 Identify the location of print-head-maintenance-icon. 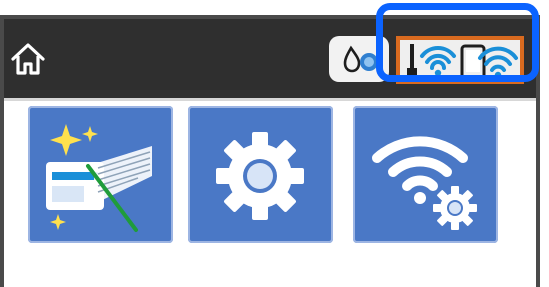
(99, 178).